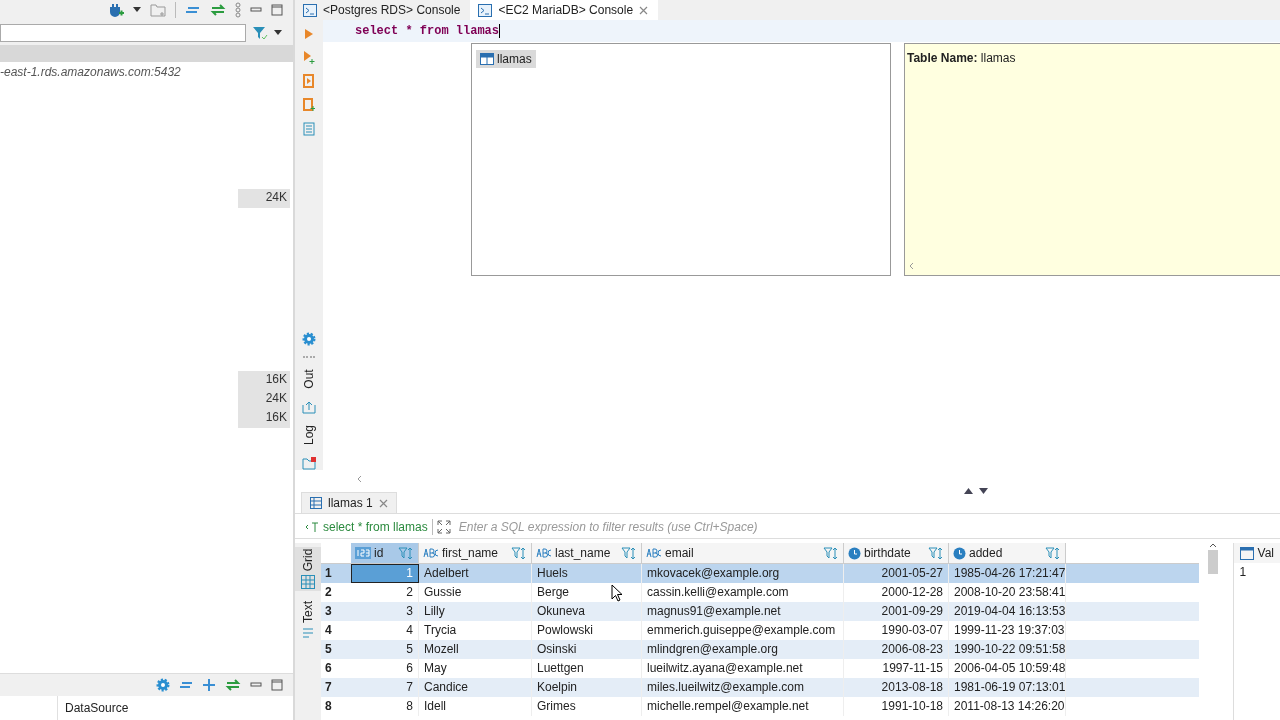 The height and width of the screenshot is (720, 1280). What do you see at coordinates (328, 687) in the screenshot?
I see `row-number: 7` at bounding box center [328, 687].